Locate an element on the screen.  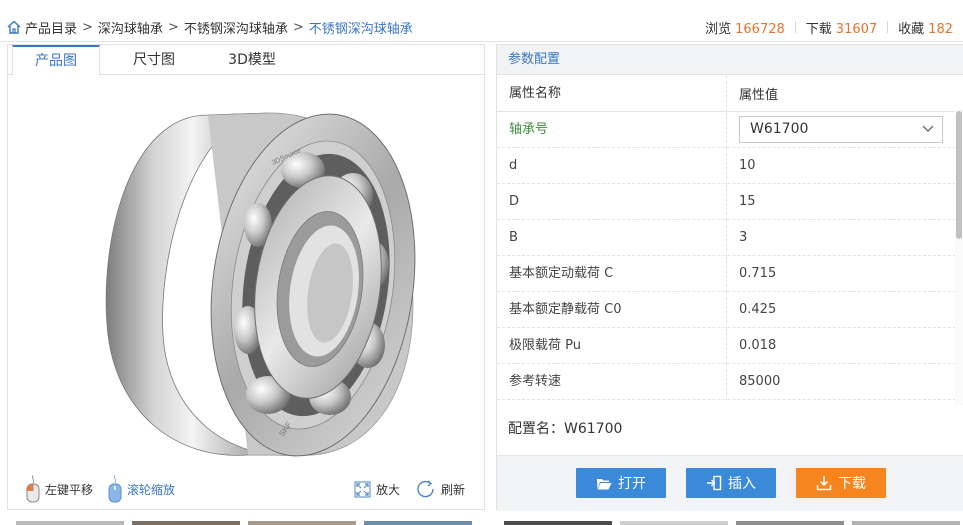
param-value: 10 is located at coordinates (747, 165).